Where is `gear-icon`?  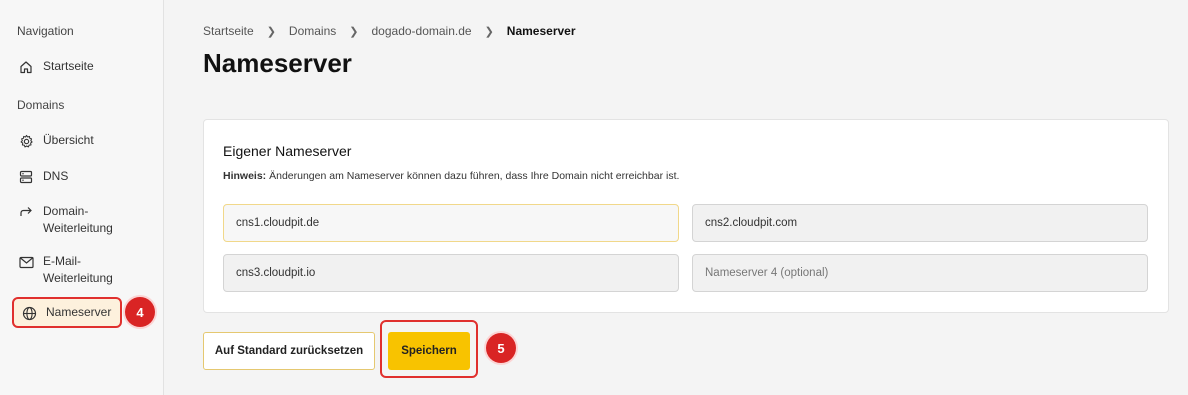
gear-icon is located at coordinates (26, 141).